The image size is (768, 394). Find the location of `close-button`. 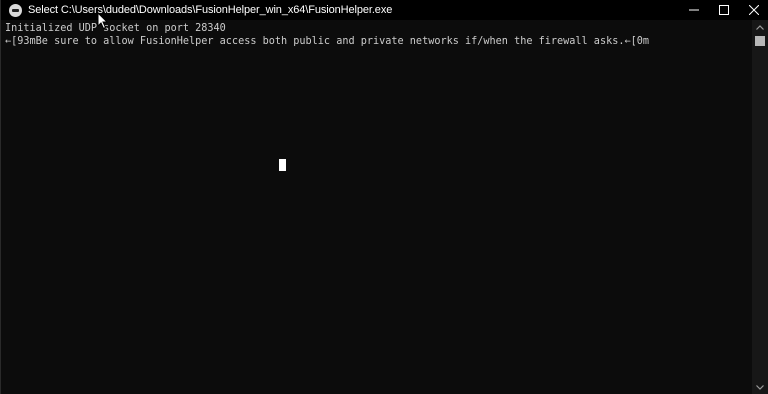

close-button is located at coordinates (753, 10).